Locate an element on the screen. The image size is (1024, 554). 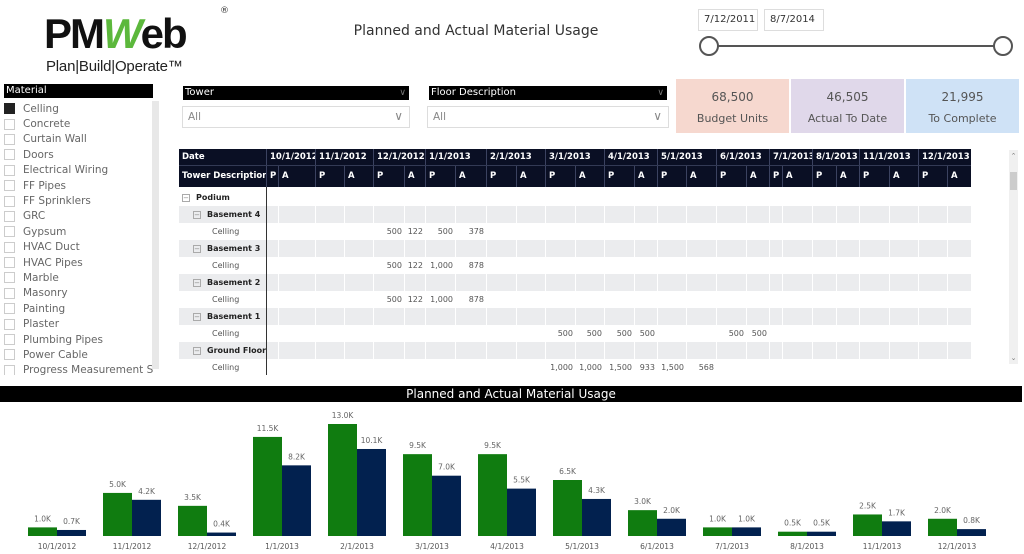
matrix-date-header: 11/1/2012 is located at coordinates (344, 157).